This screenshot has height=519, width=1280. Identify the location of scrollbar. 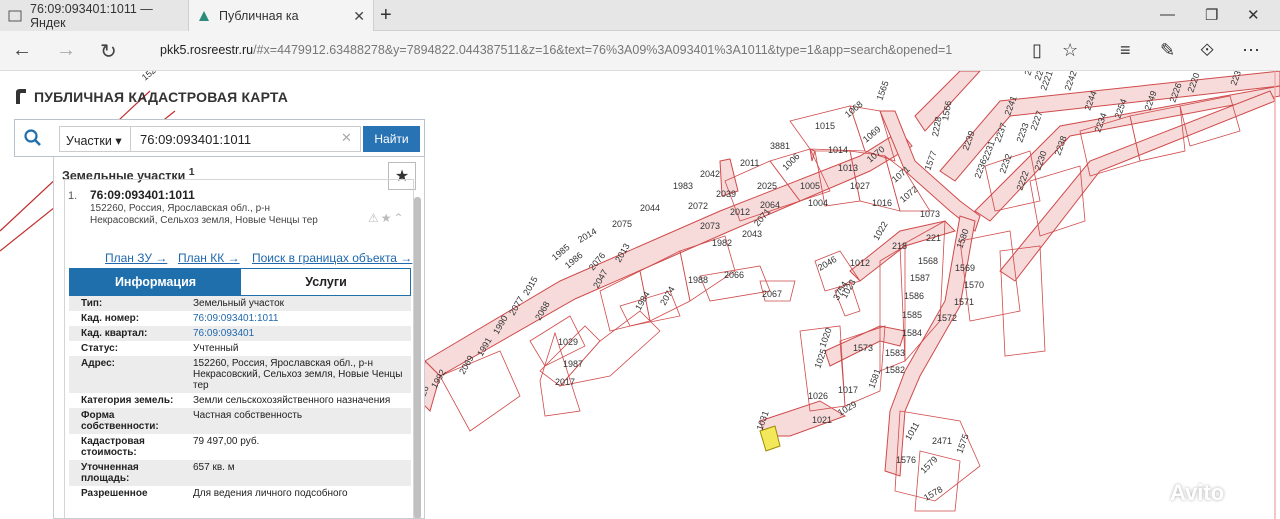
(417, 357).